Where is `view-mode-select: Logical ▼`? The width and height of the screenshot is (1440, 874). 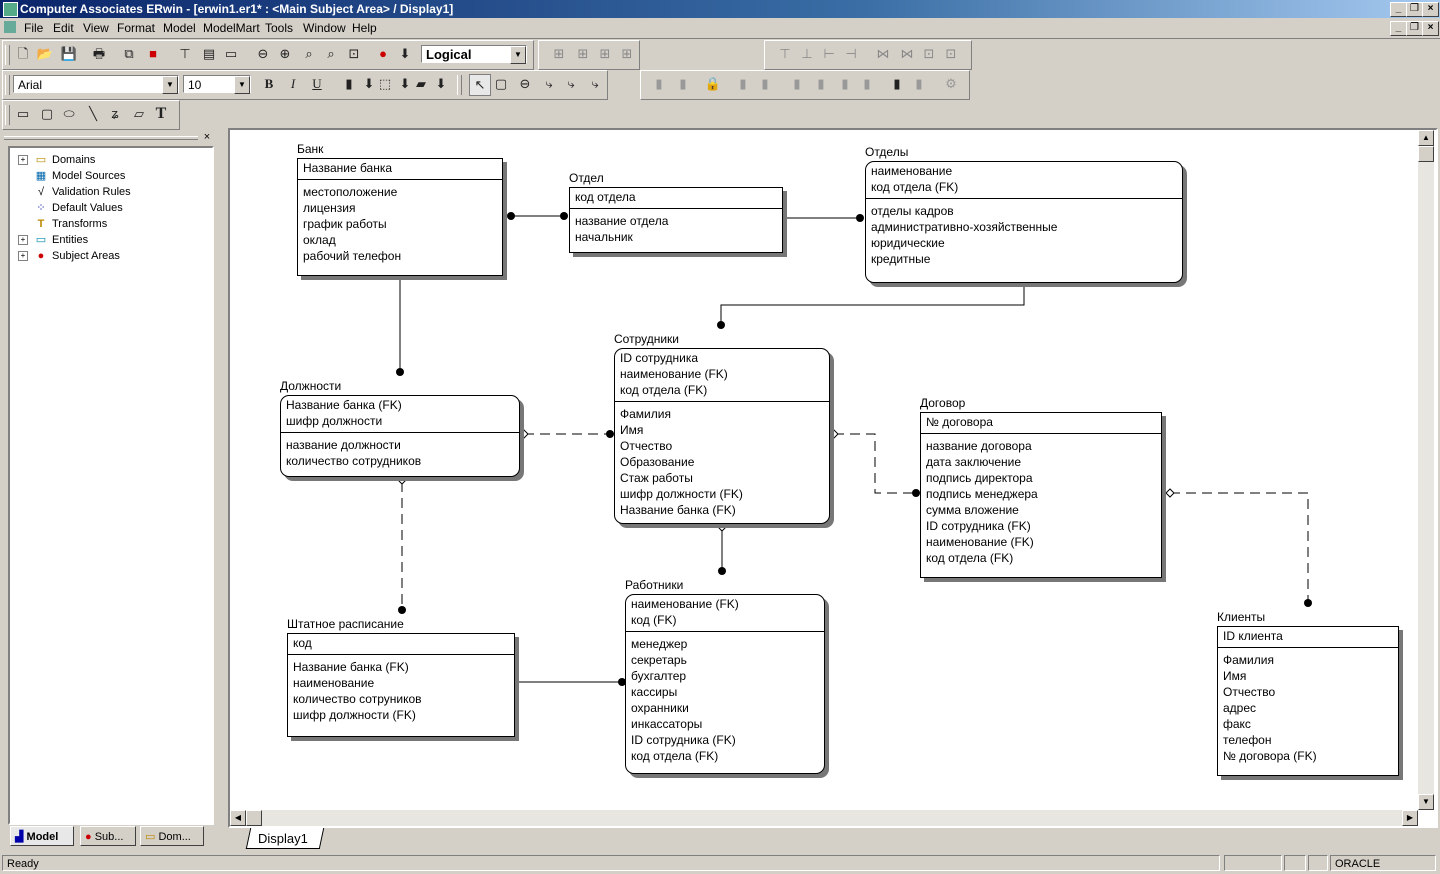
view-mode-select: Logical ▼ is located at coordinates (474, 54).